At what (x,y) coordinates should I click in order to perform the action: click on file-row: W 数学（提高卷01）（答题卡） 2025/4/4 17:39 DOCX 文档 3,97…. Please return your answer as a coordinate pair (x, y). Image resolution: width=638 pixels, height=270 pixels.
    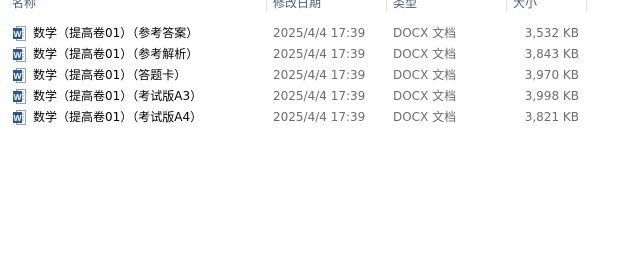
    Looking at the image, I should click on (319, 75).